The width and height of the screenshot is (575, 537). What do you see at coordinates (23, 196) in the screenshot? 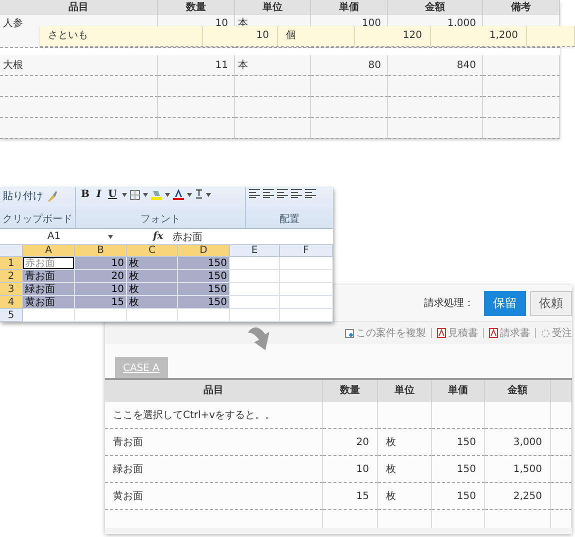
I see `paste-button: 貼り付け` at bounding box center [23, 196].